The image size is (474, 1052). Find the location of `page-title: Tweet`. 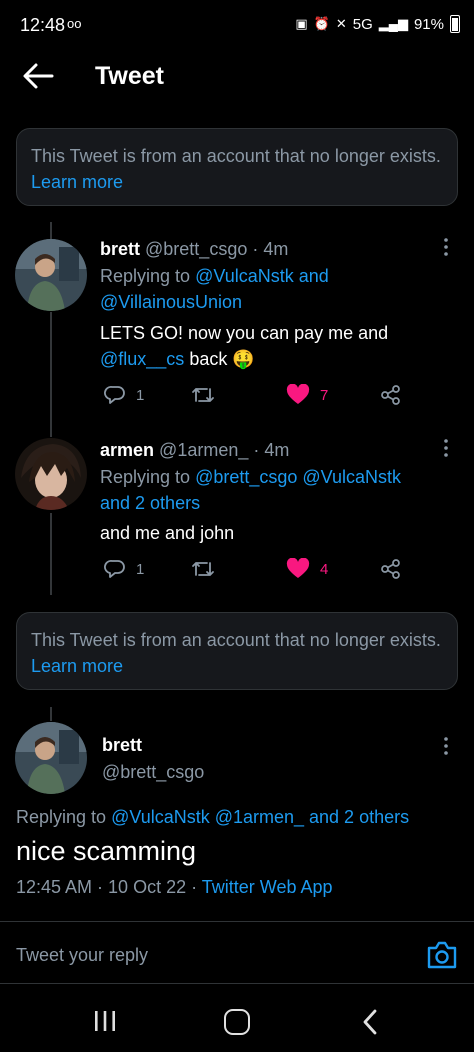

page-title: Tweet is located at coordinates (129, 76).